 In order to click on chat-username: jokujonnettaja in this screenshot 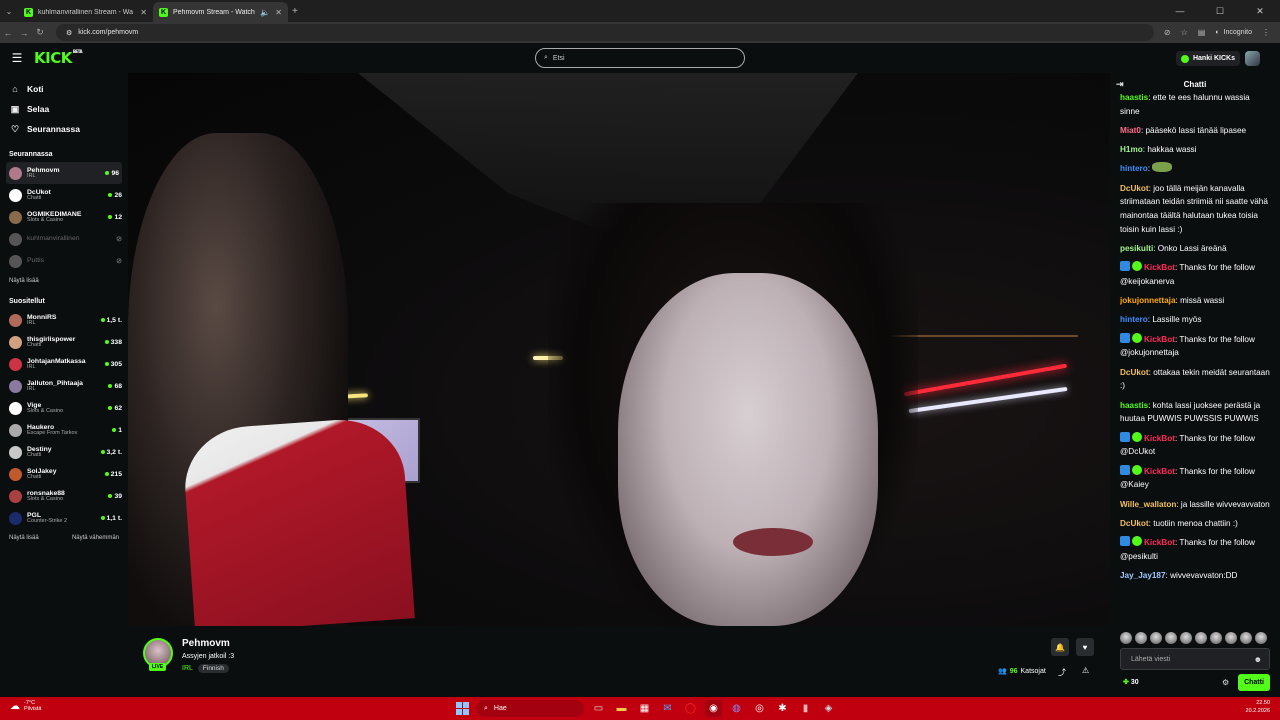, I will do `click(1148, 300)`.